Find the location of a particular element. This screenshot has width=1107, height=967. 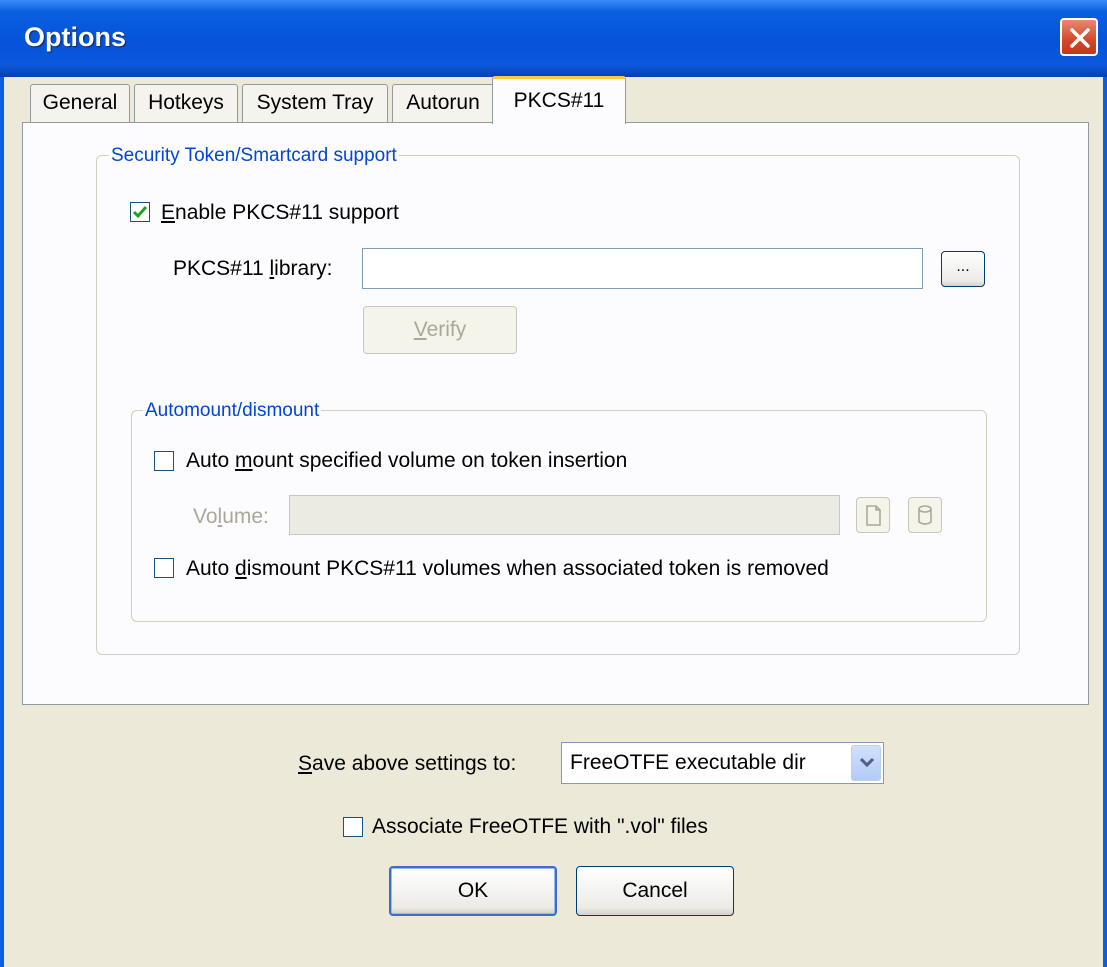

associate-vol-label: Associate FreeOTFE with ".vol" files is located at coordinates (540, 827).